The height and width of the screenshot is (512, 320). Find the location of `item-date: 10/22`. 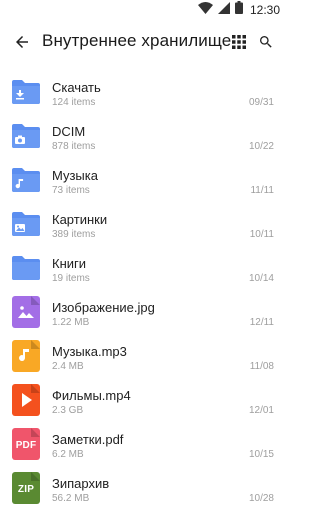

item-date: 10/22 is located at coordinates (261, 146).